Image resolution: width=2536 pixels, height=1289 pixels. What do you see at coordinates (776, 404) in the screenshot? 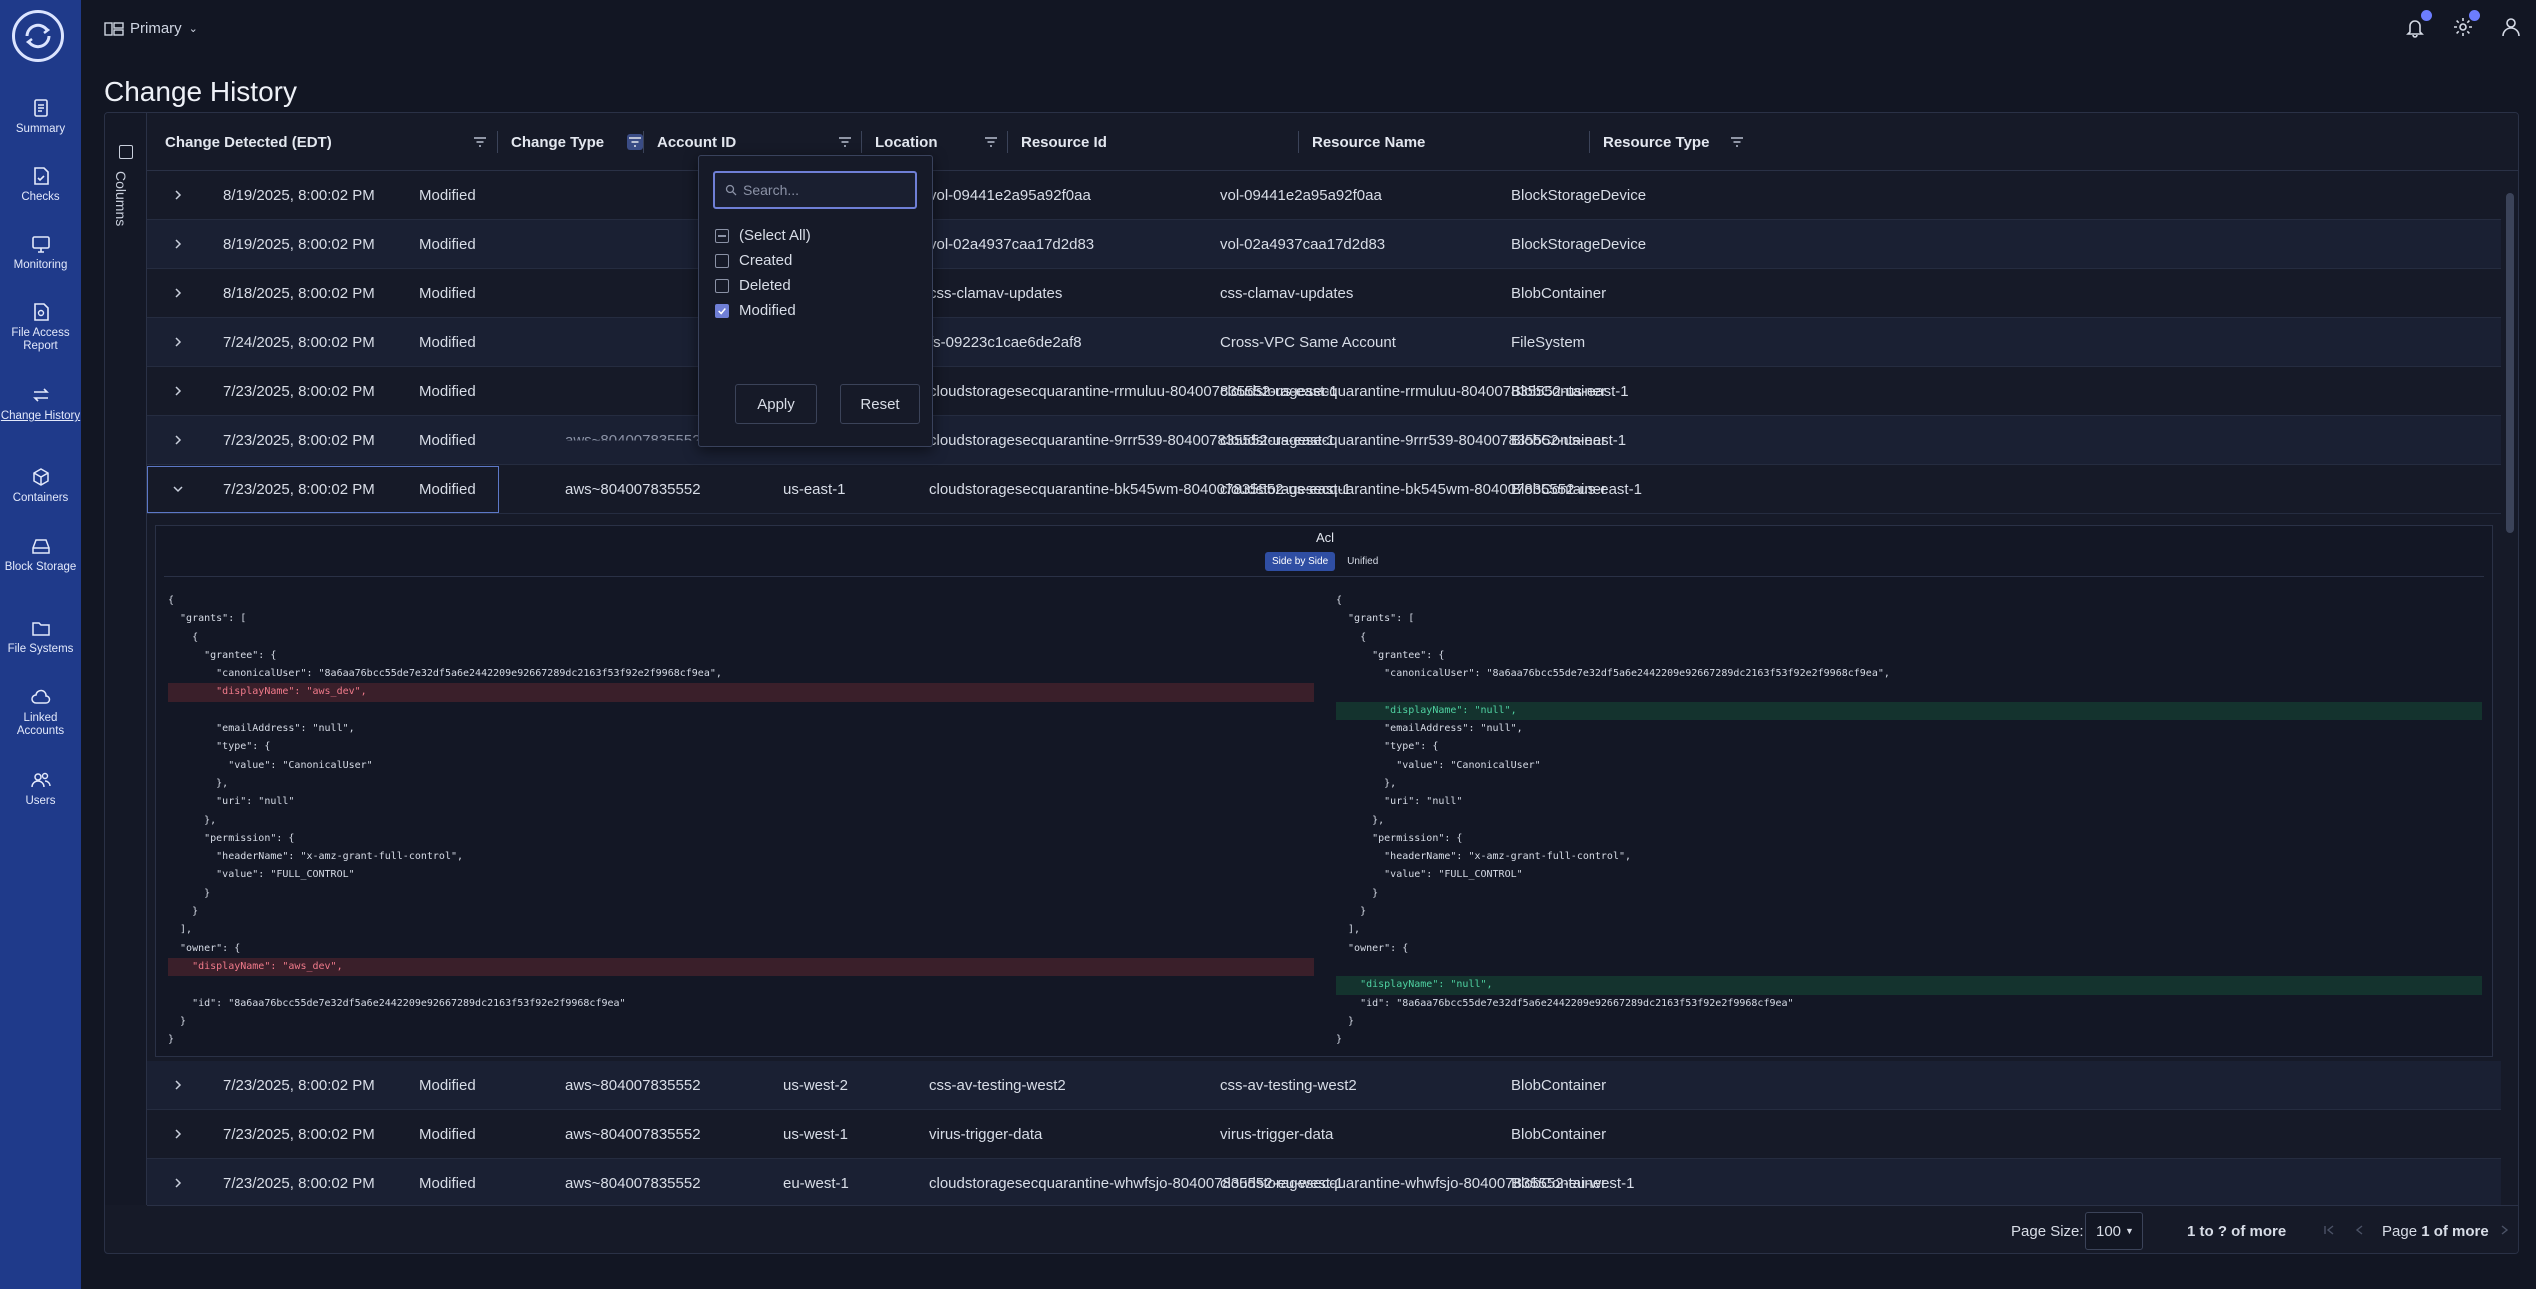
I see `apply-button: Apply` at bounding box center [776, 404].